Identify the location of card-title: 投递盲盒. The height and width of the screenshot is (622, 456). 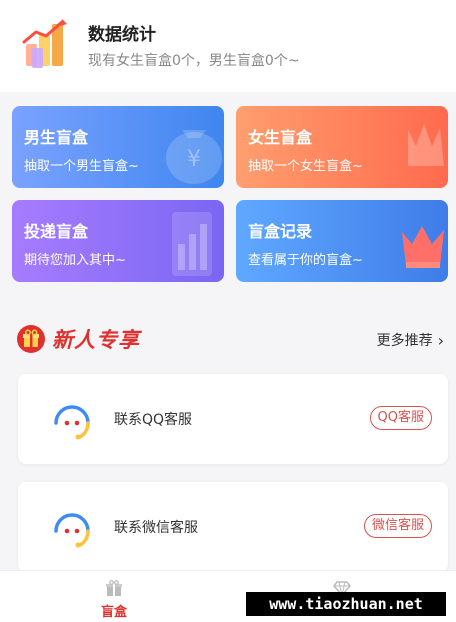
(56, 231).